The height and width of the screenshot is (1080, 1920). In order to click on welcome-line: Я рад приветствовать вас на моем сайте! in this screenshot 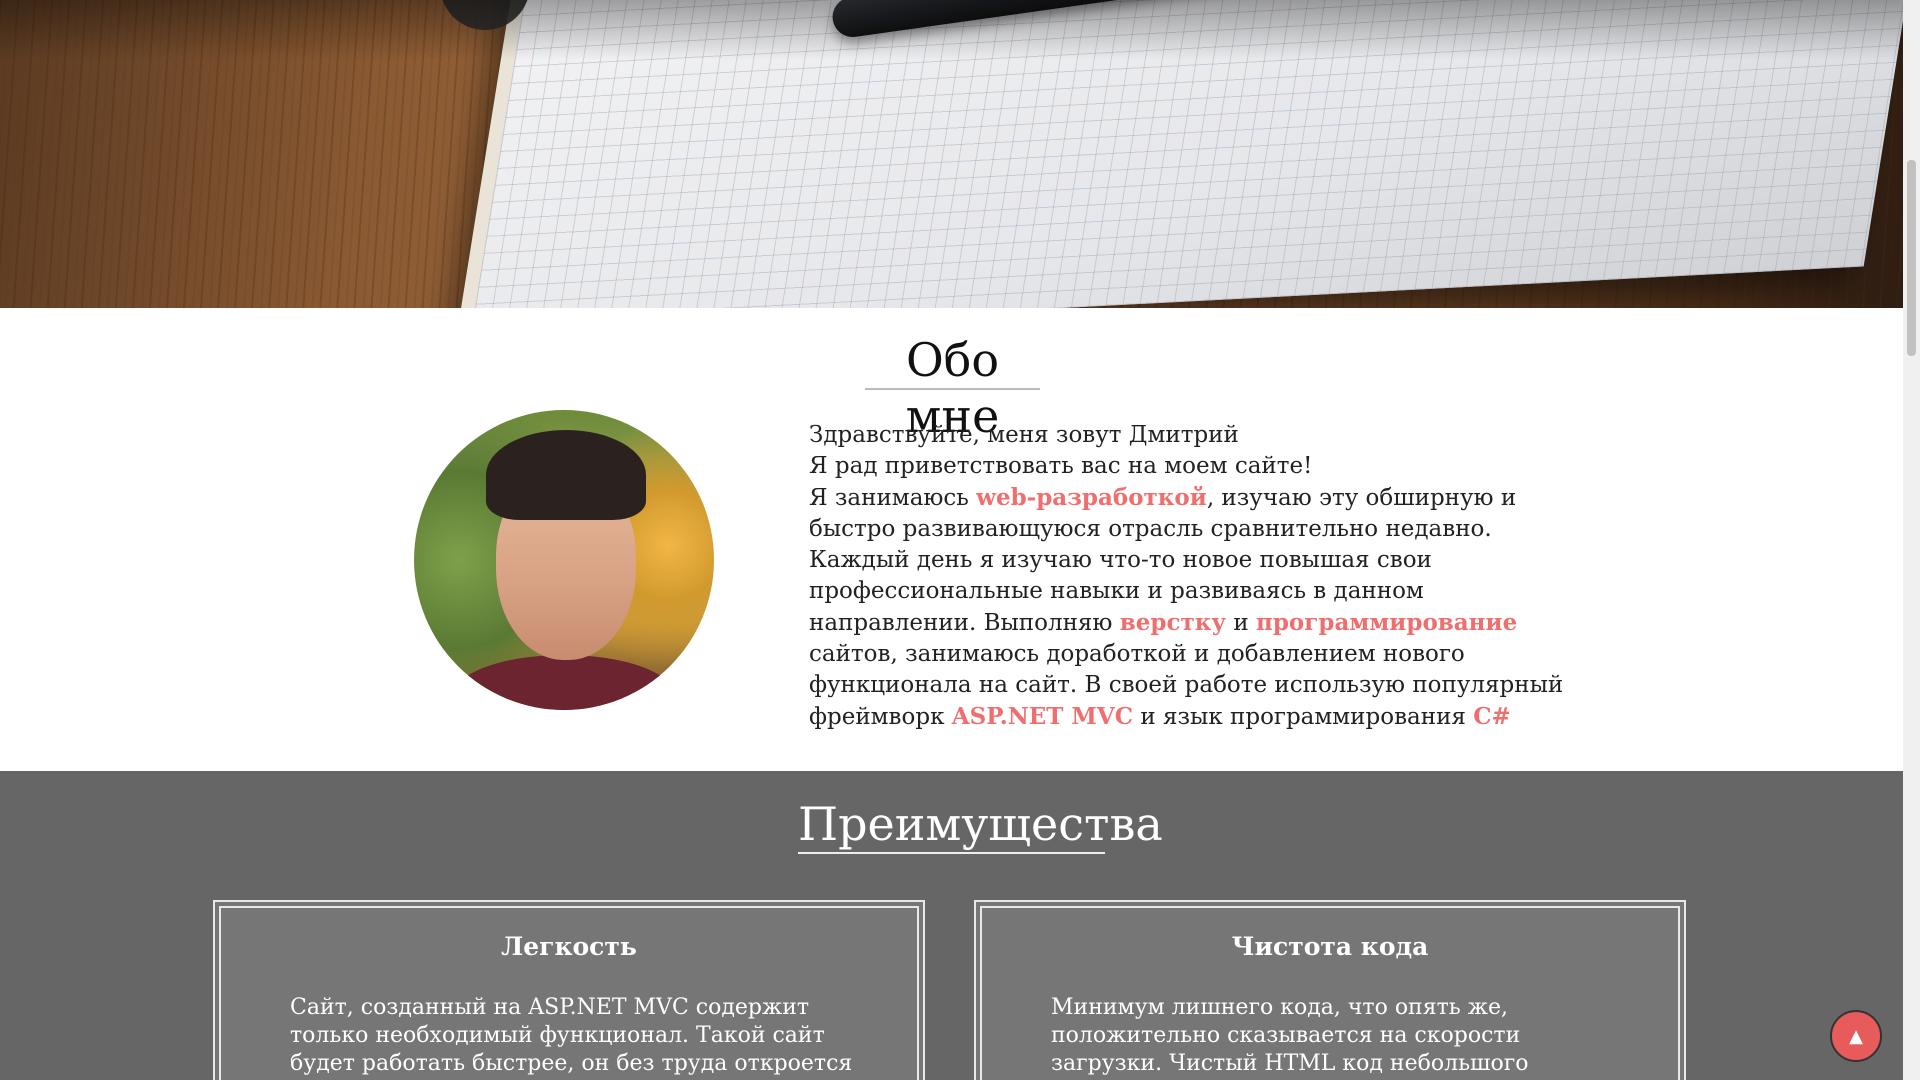, I will do `click(1061, 466)`.